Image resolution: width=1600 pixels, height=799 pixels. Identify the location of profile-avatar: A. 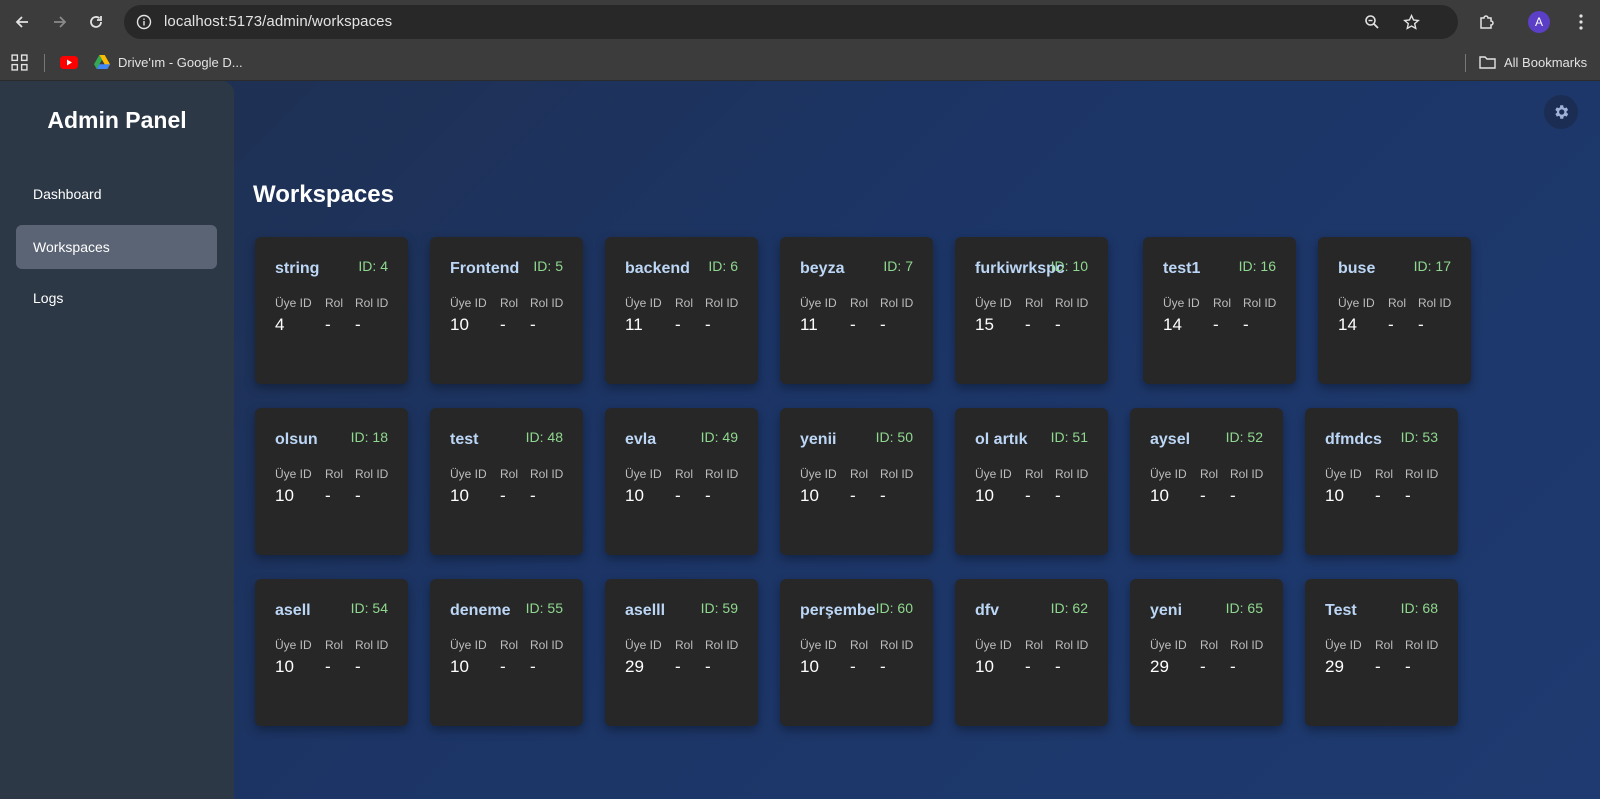
(1539, 22).